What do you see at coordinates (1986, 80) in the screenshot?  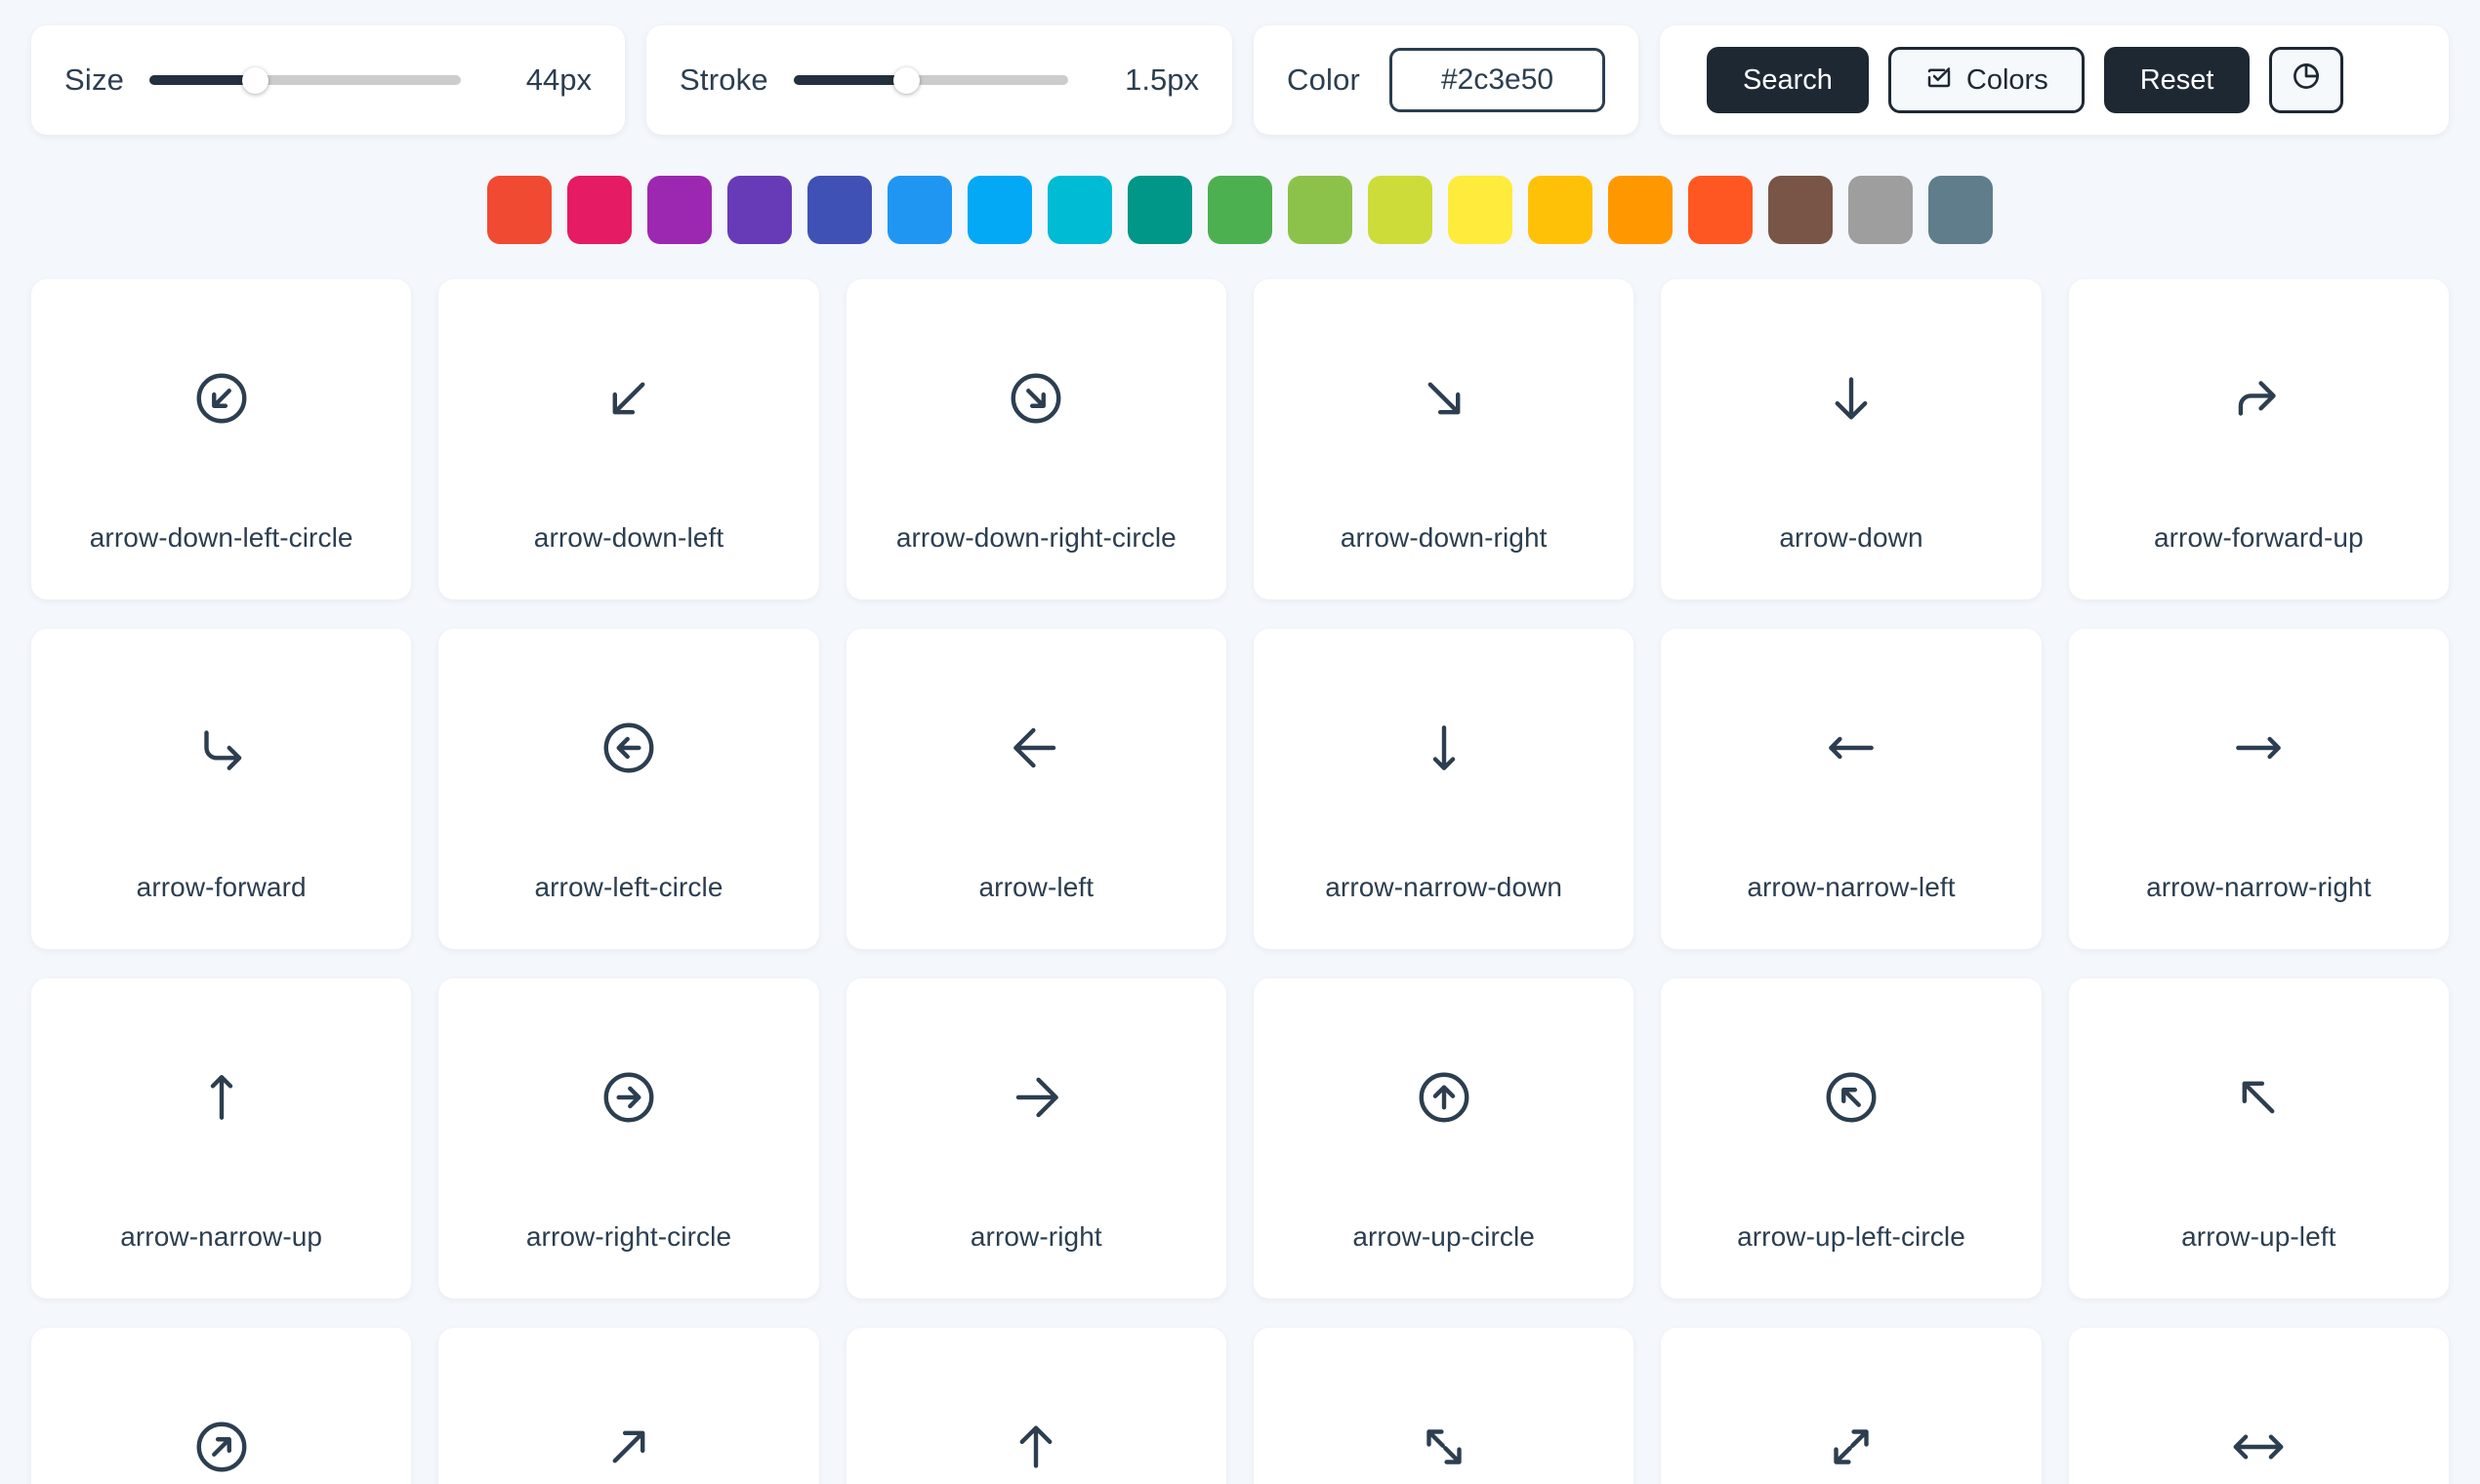 I see `colors-button: Colors` at bounding box center [1986, 80].